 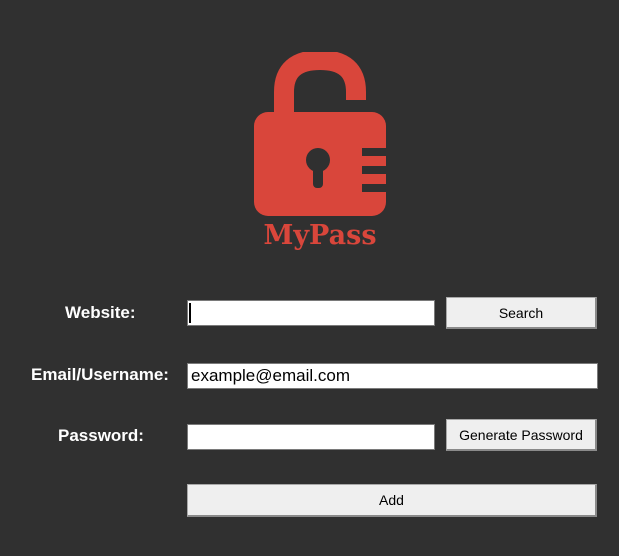 I want to click on add-button: Add, so click(x=392, y=500).